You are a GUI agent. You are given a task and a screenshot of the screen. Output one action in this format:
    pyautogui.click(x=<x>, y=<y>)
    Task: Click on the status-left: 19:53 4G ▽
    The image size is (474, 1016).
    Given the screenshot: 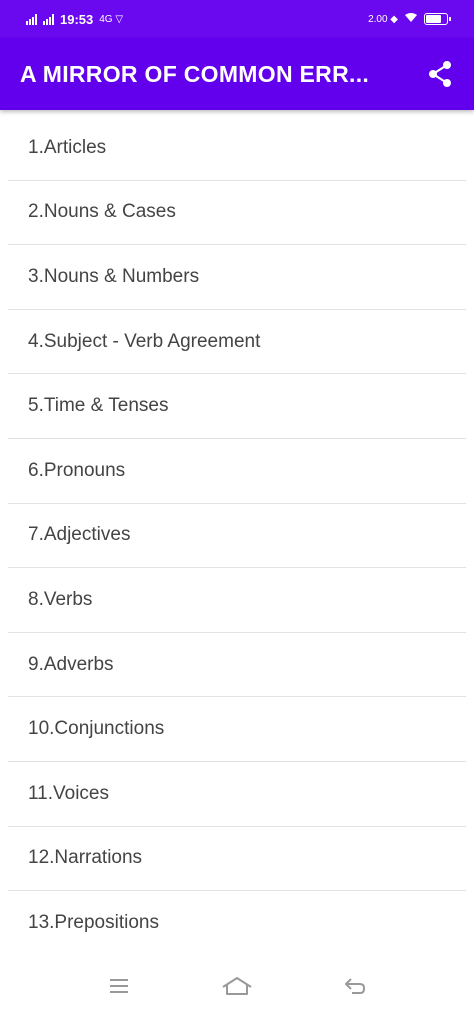 What is the action you would take?
    pyautogui.click(x=74, y=19)
    